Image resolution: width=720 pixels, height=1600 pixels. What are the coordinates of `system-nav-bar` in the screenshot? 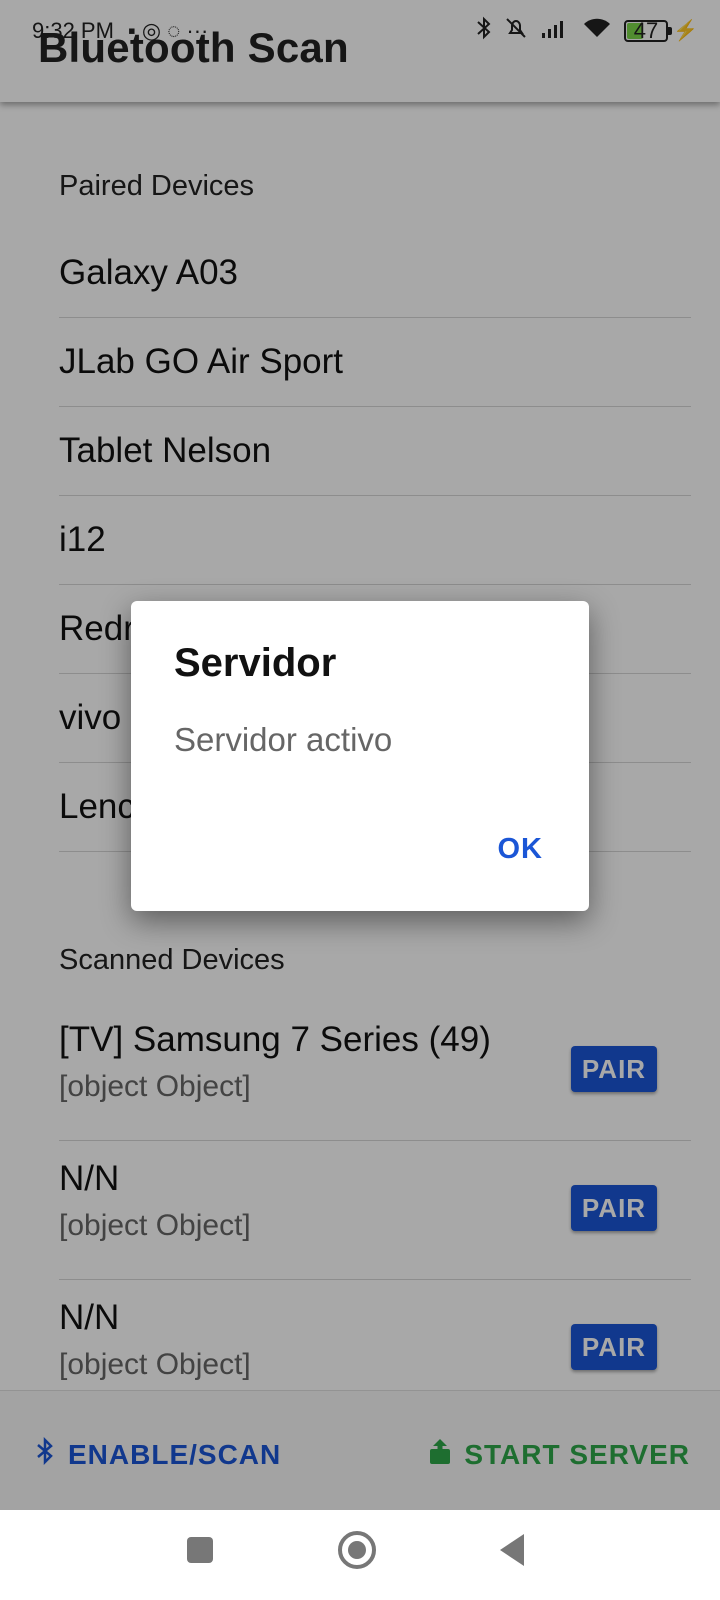 It's located at (360, 1555).